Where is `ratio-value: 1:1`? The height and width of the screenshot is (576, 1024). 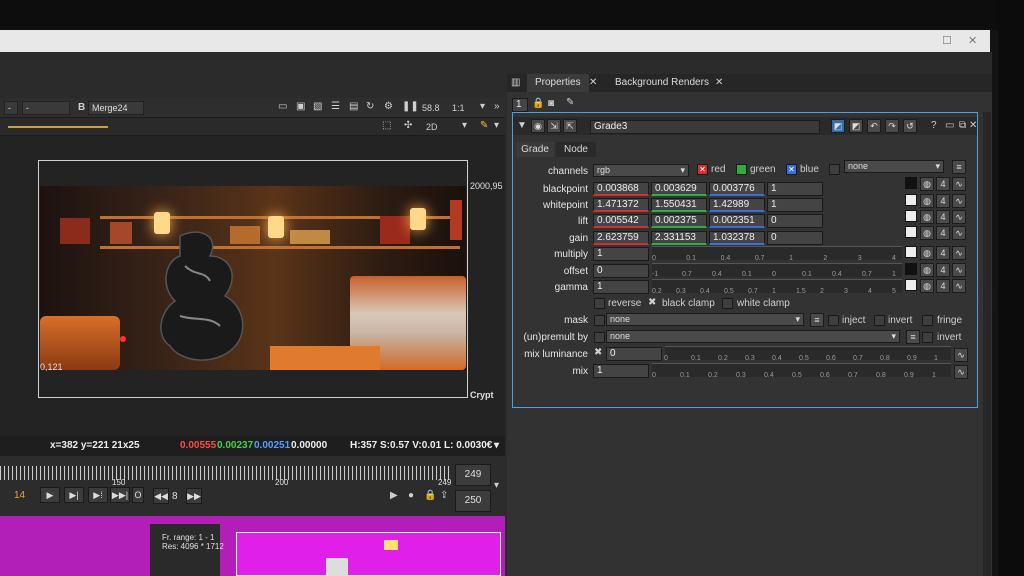
ratio-value: 1:1 is located at coordinates (458, 108).